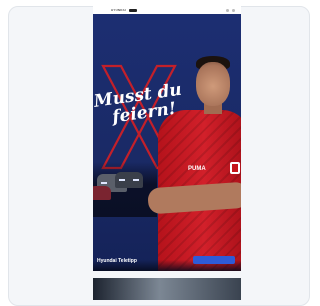  Describe the element at coordinates (119, 10) in the screenshot. I see `site-logo-text: HYUNDAI` at that location.